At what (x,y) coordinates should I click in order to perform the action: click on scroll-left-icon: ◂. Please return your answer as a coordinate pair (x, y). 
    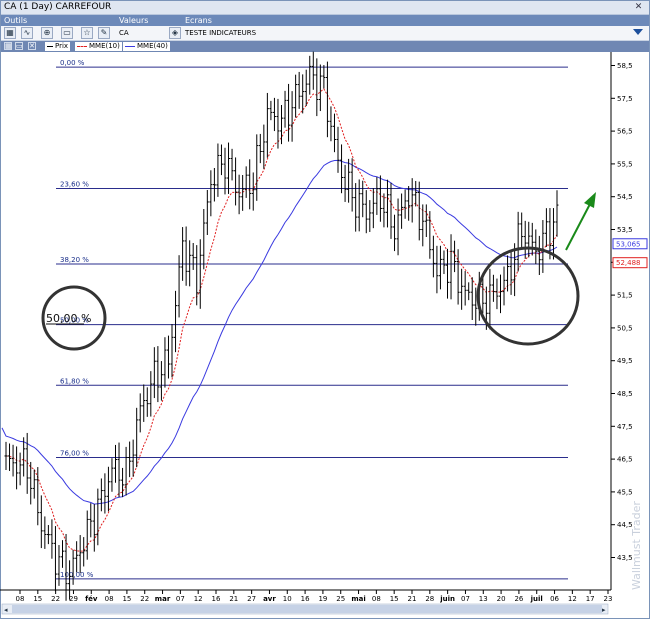
    Looking at the image, I should click on (6, 610).